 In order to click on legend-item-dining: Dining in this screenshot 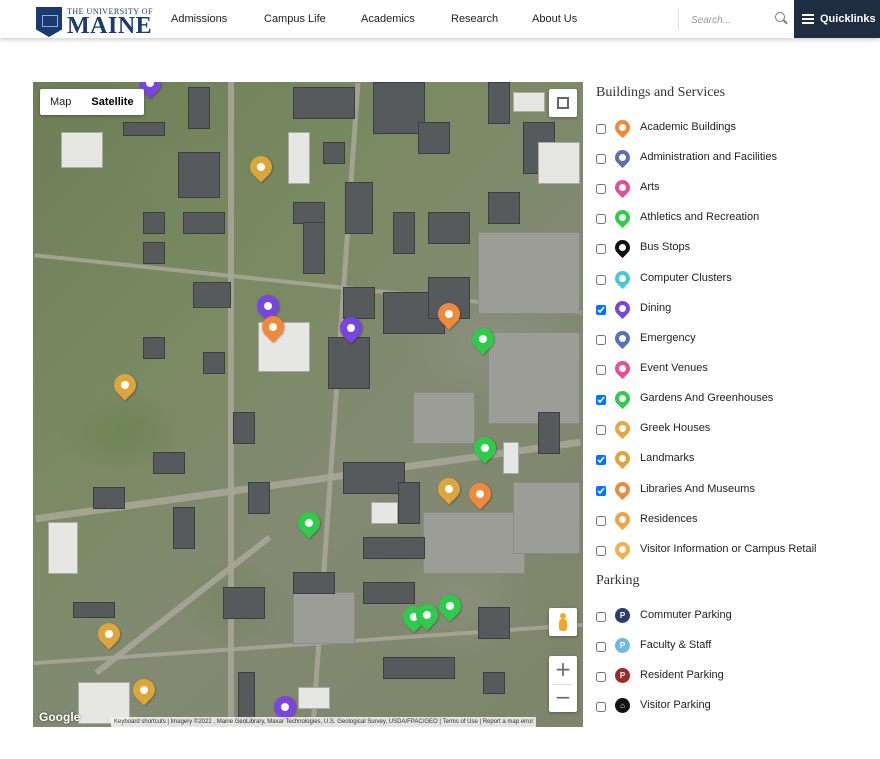, I will do `click(738, 310)`.